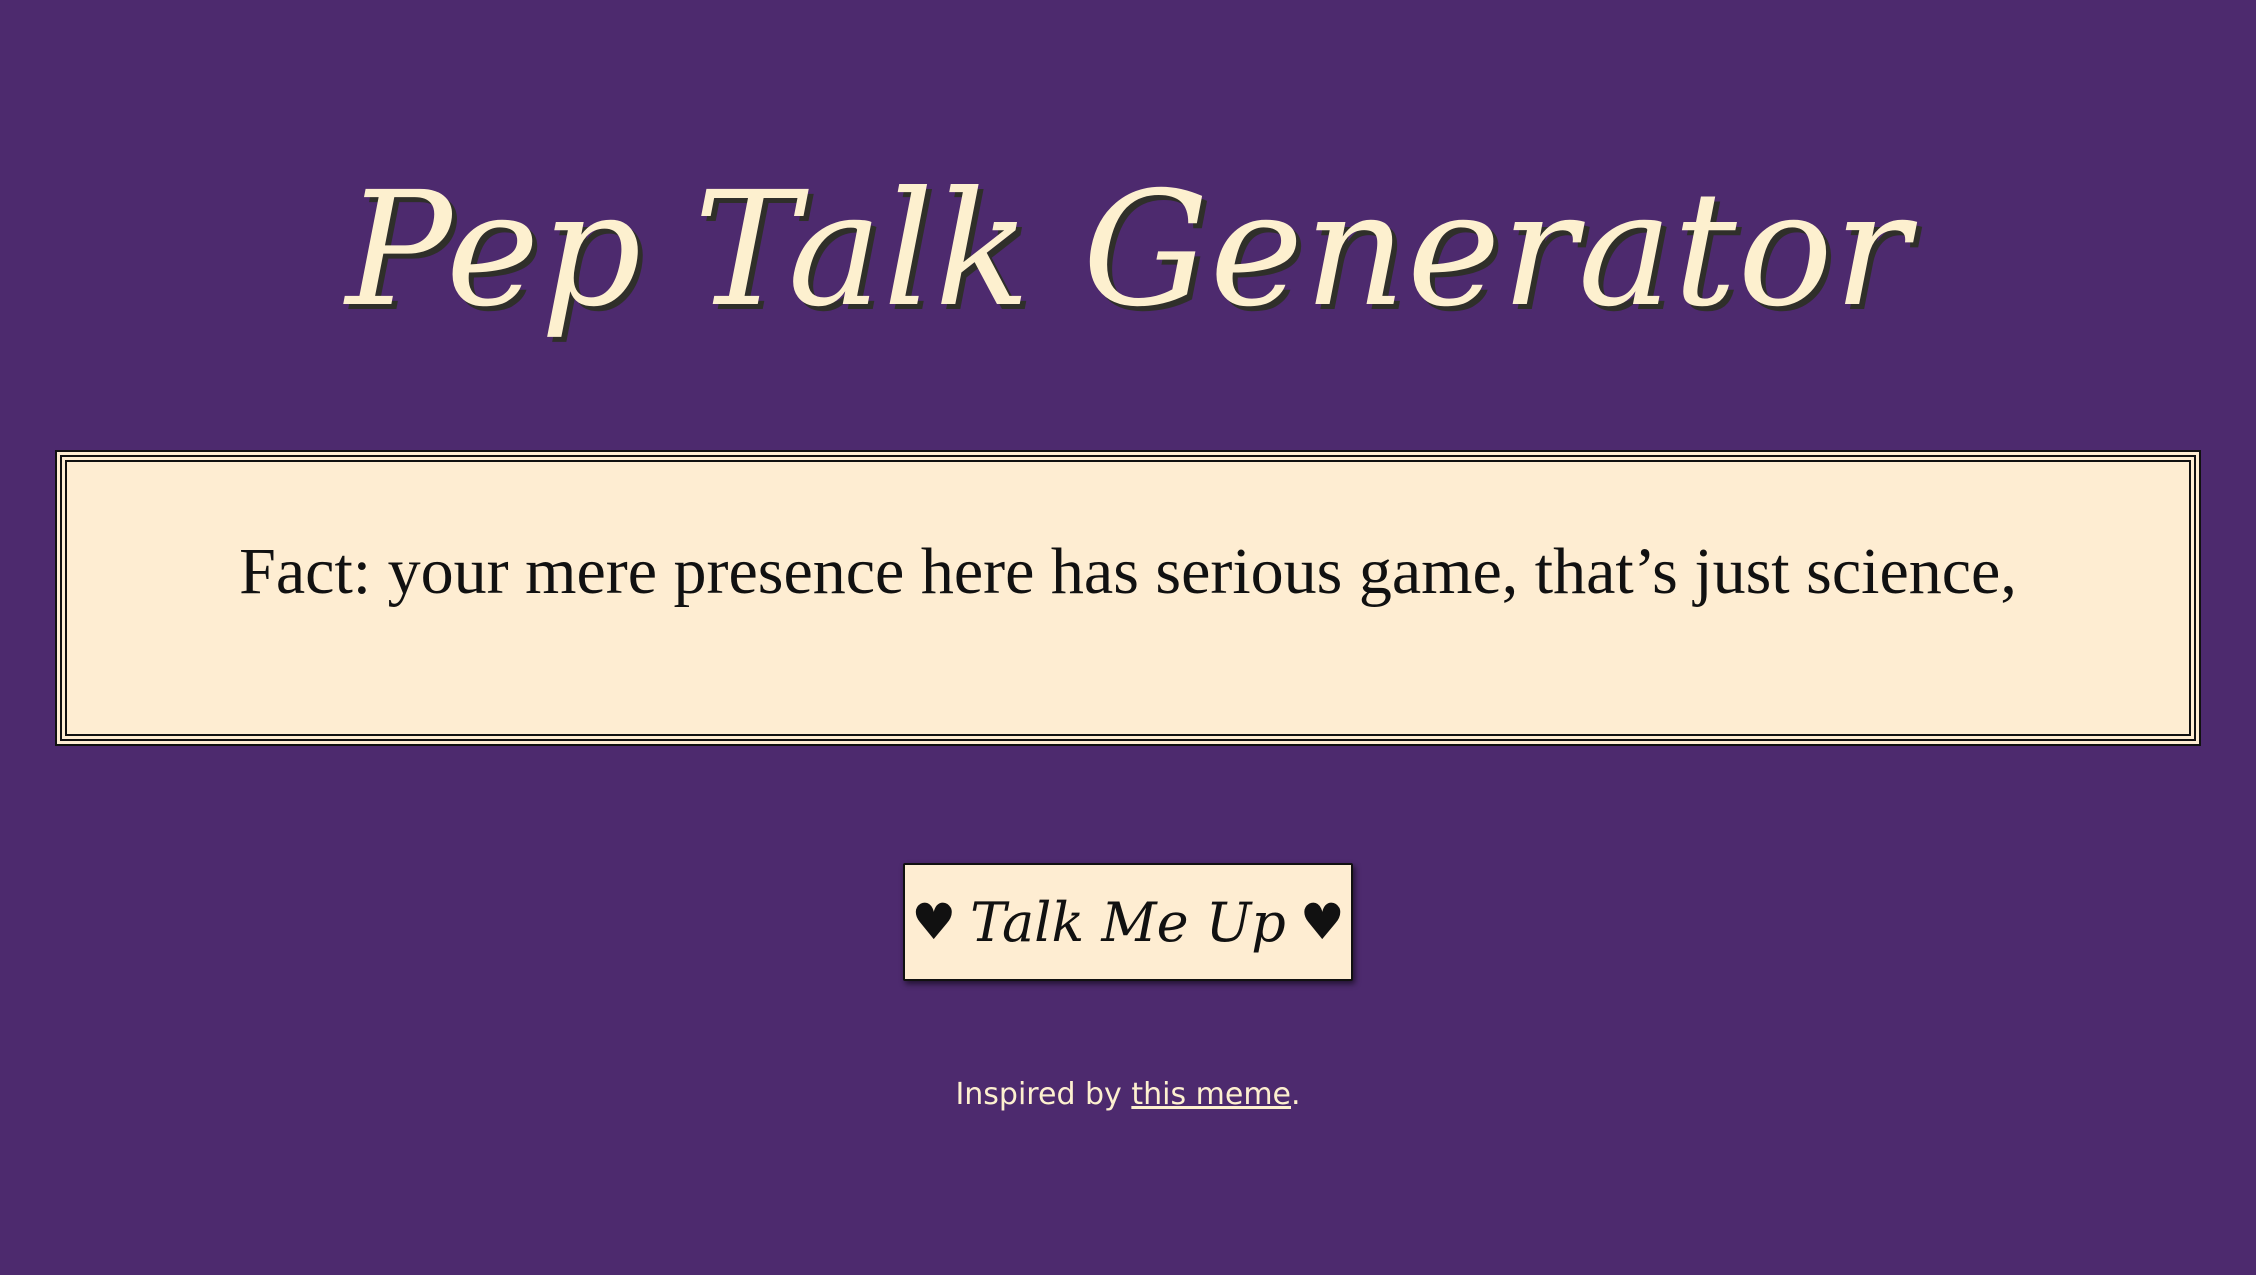 This screenshot has width=2256, height=1275. I want to click on page-title: Pep Talk Generator, so click(1128, 250).